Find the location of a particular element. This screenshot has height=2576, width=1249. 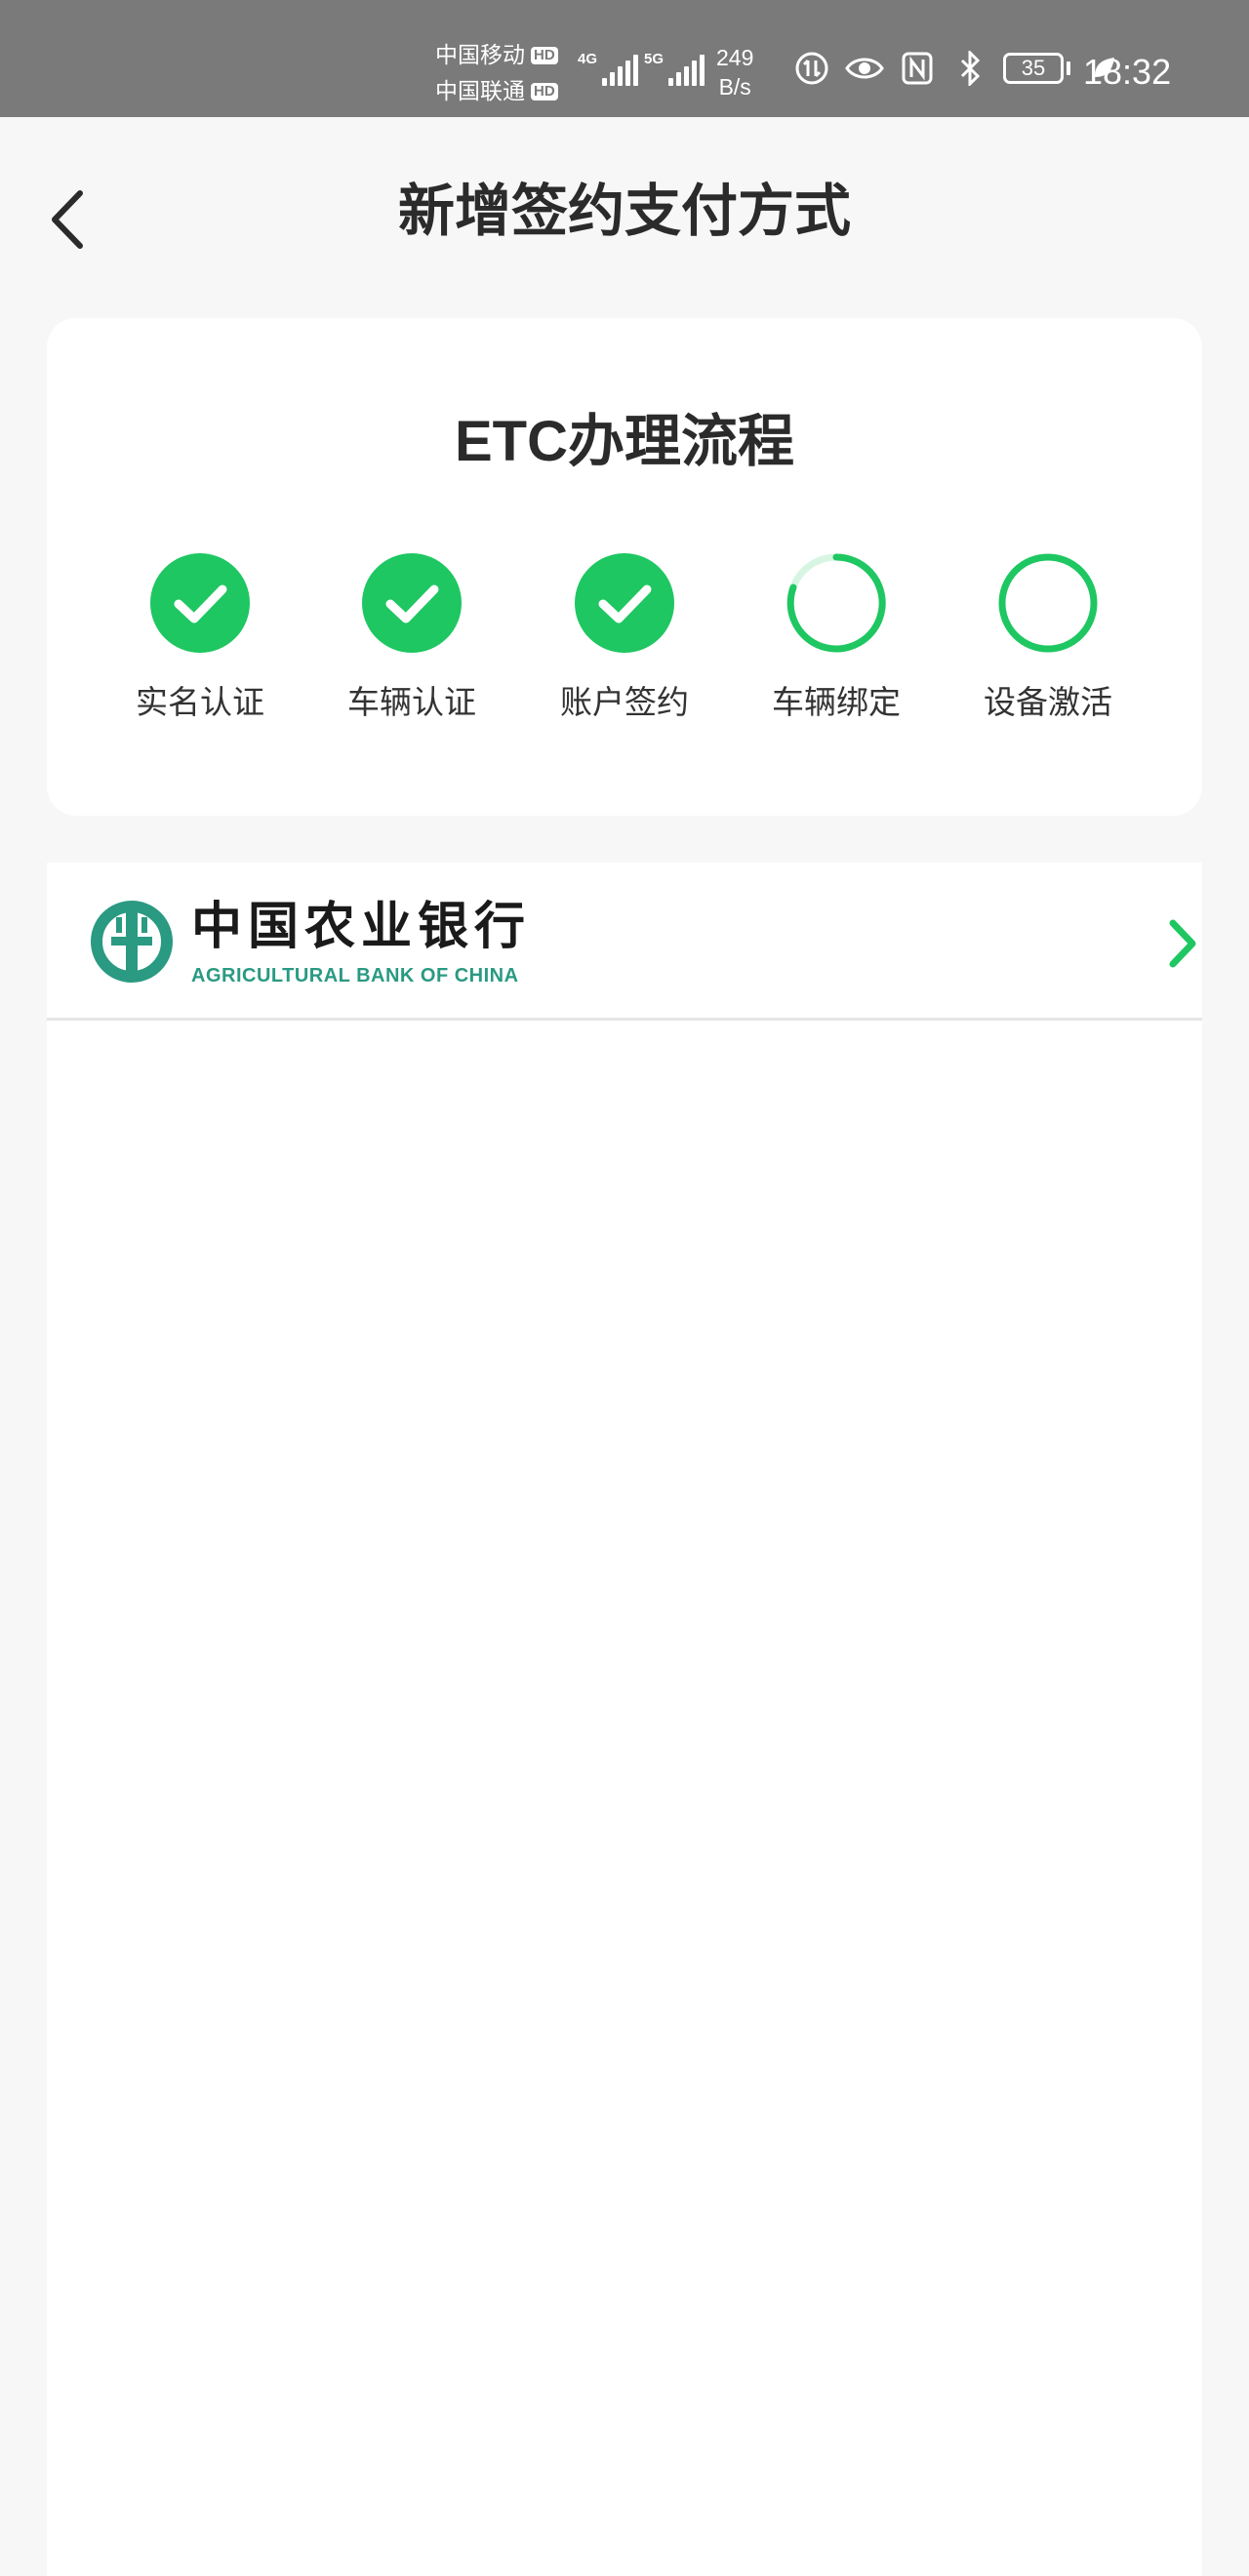

step-device-activate: 设备激活 is located at coordinates (1048, 637).